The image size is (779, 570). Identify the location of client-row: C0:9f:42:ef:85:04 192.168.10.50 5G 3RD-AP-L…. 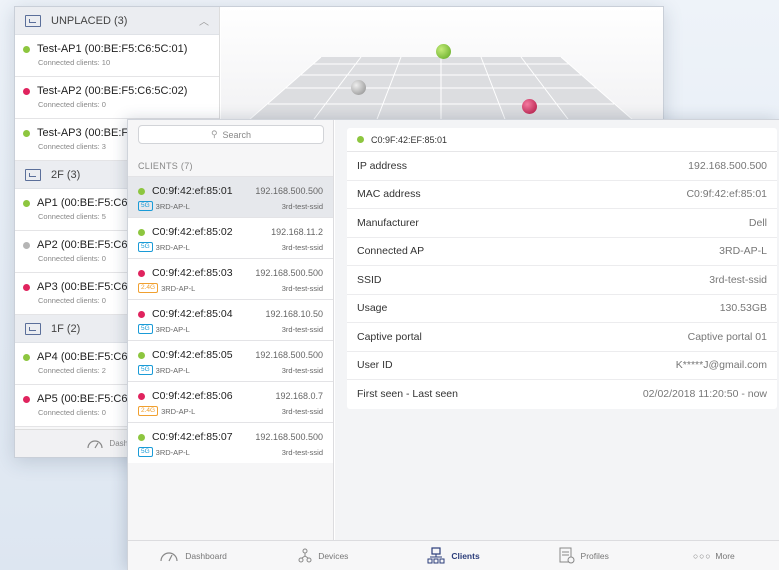
(230, 319).